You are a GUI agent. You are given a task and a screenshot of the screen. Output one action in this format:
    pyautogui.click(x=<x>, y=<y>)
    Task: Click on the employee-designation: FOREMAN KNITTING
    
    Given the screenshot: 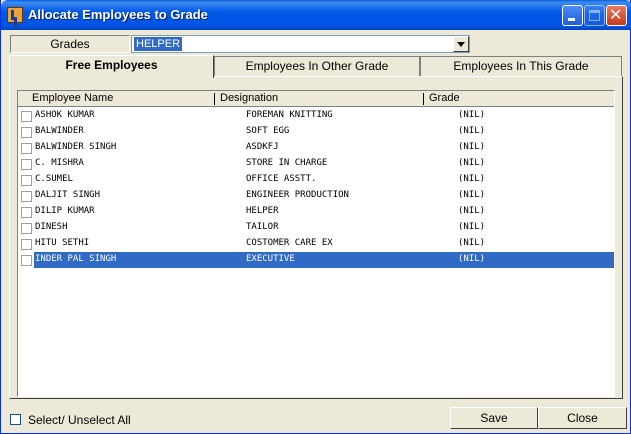 What is the action you would take?
    pyautogui.click(x=289, y=115)
    